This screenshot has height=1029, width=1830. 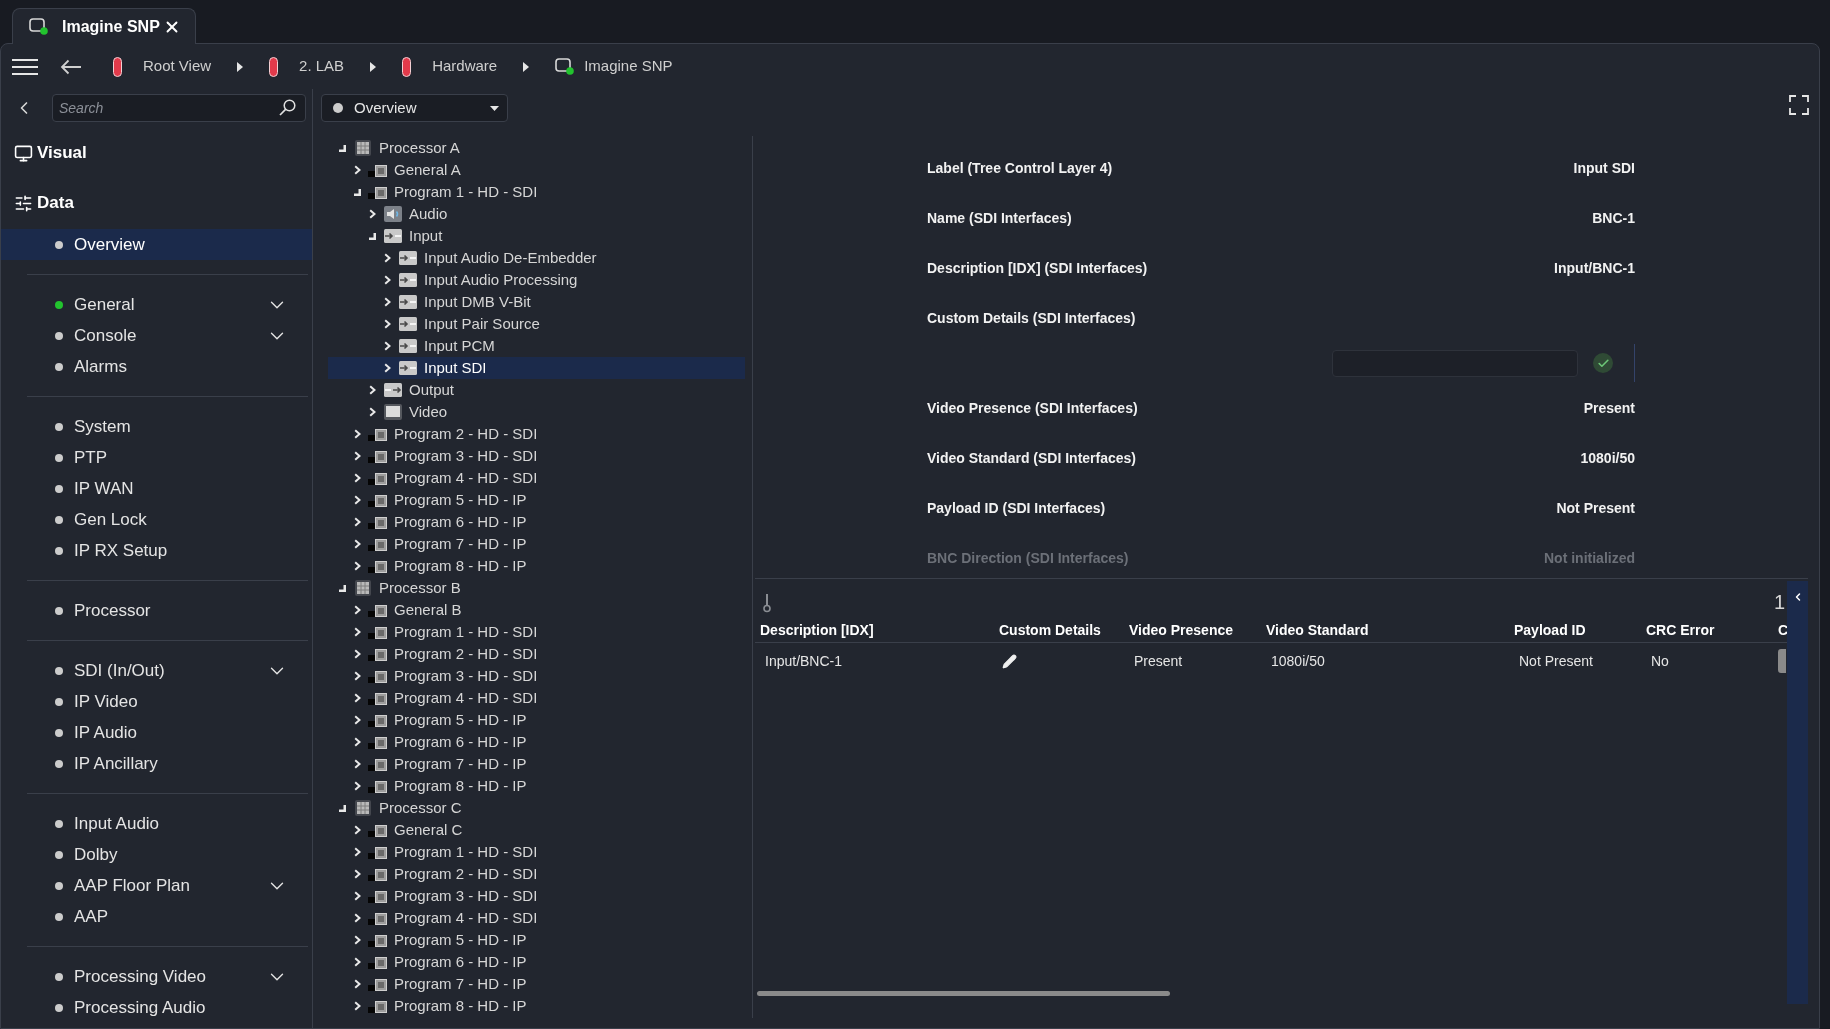 What do you see at coordinates (614, 66) in the screenshot?
I see `breadcrumb-item: Imagine SNP` at bounding box center [614, 66].